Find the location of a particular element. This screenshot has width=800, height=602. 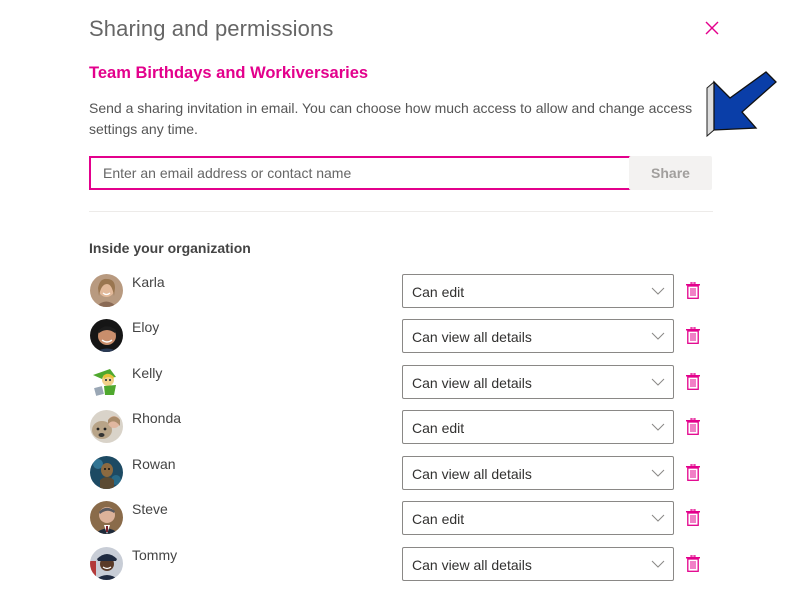

person-name: Kelly is located at coordinates (147, 373).